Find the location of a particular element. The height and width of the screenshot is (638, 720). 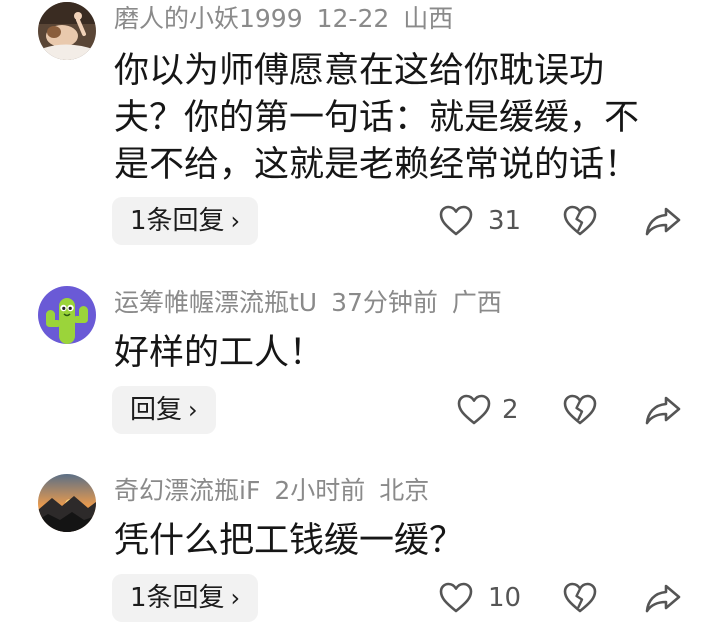

comment-meta: 运筹帷幄漂流瓶tU 37分钟前 广西 is located at coordinates (315, 303).